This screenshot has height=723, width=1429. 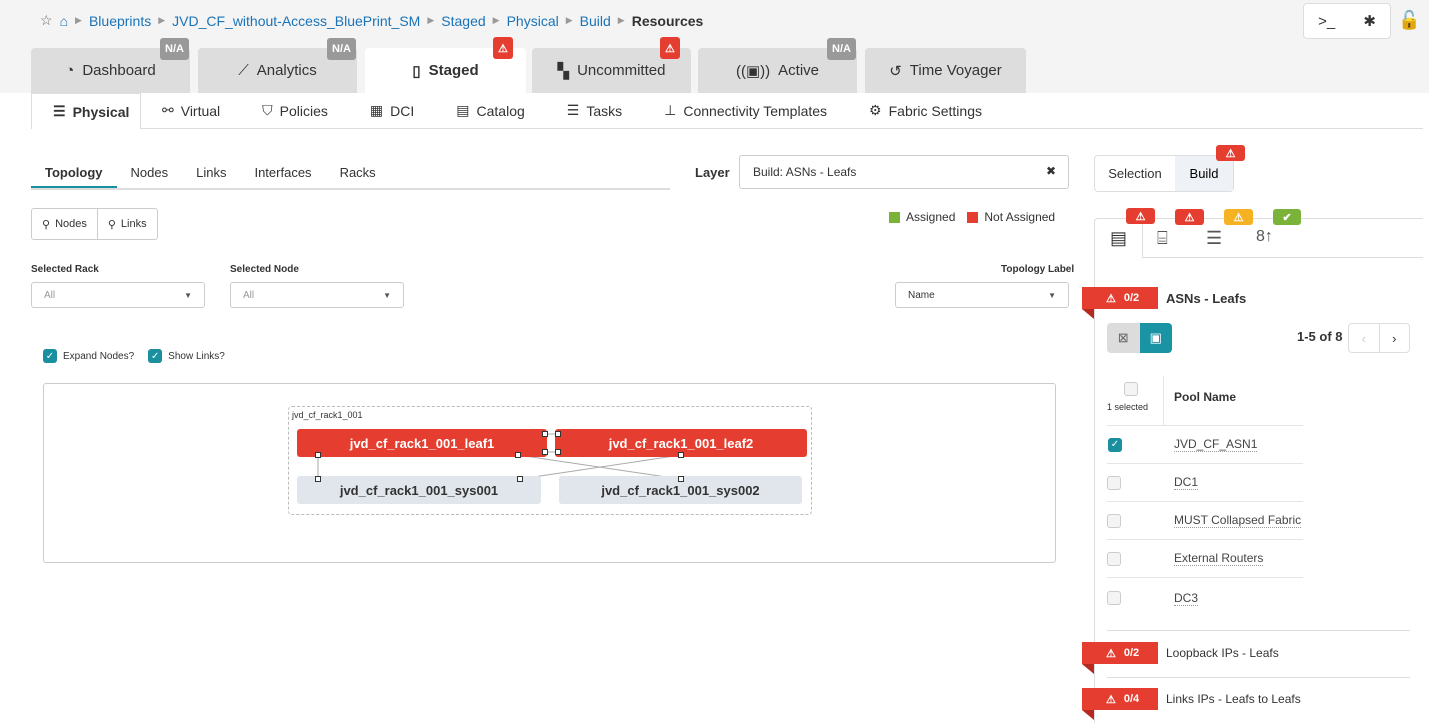 What do you see at coordinates (1238, 520) in the screenshot?
I see `pool-name: MUST Collapsed Fabric` at bounding box center [1238, 520].